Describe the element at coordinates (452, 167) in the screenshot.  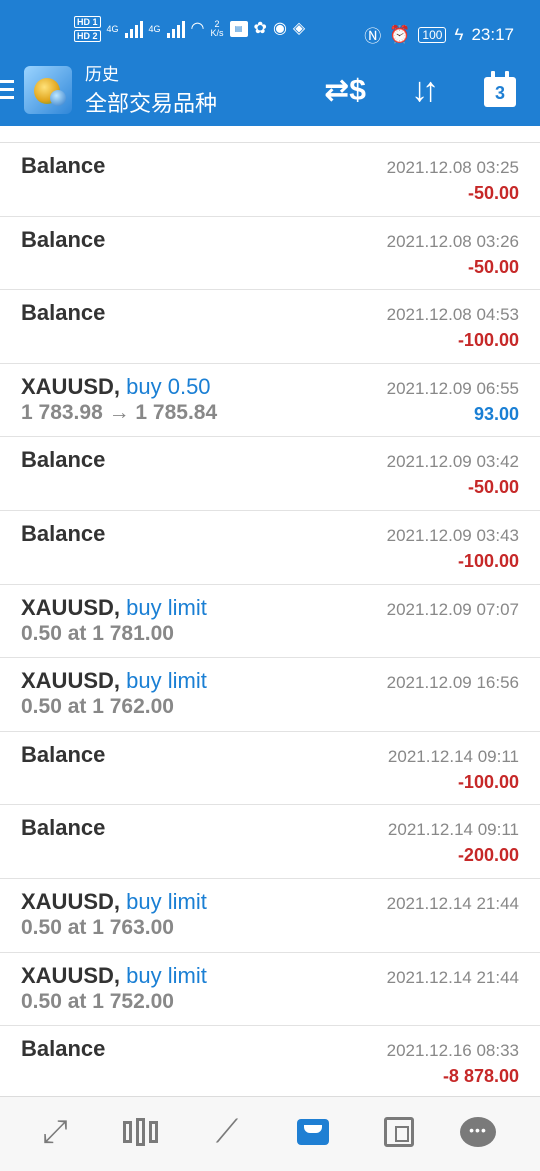
I see `row-time: 2021.12.08 03:25` at that location.